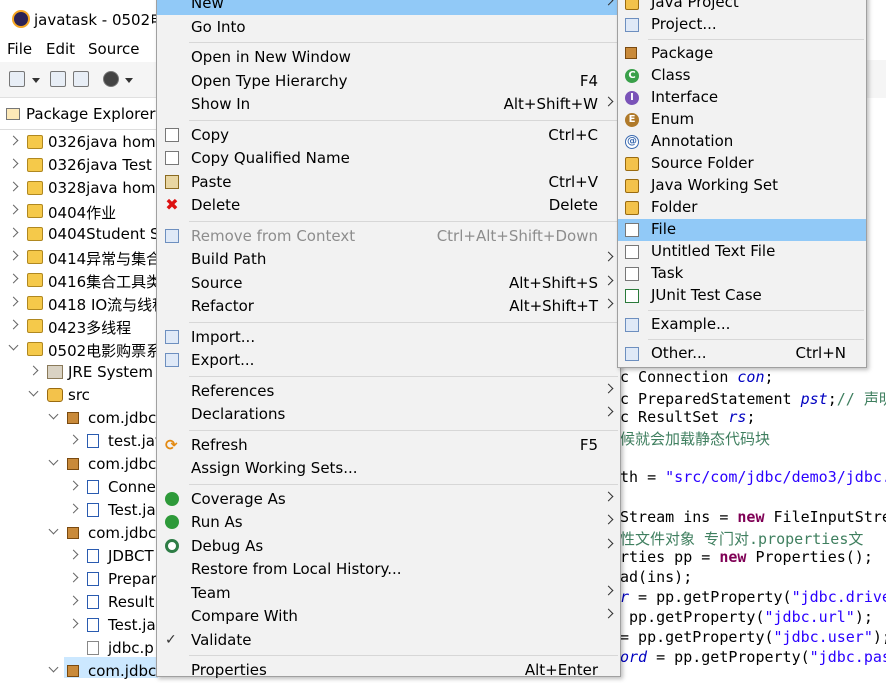 This screenshot has height=683, width=886. Describe the element at coordinates (742, 230) in the screenshot. I see `new-item-file: File` at that location.